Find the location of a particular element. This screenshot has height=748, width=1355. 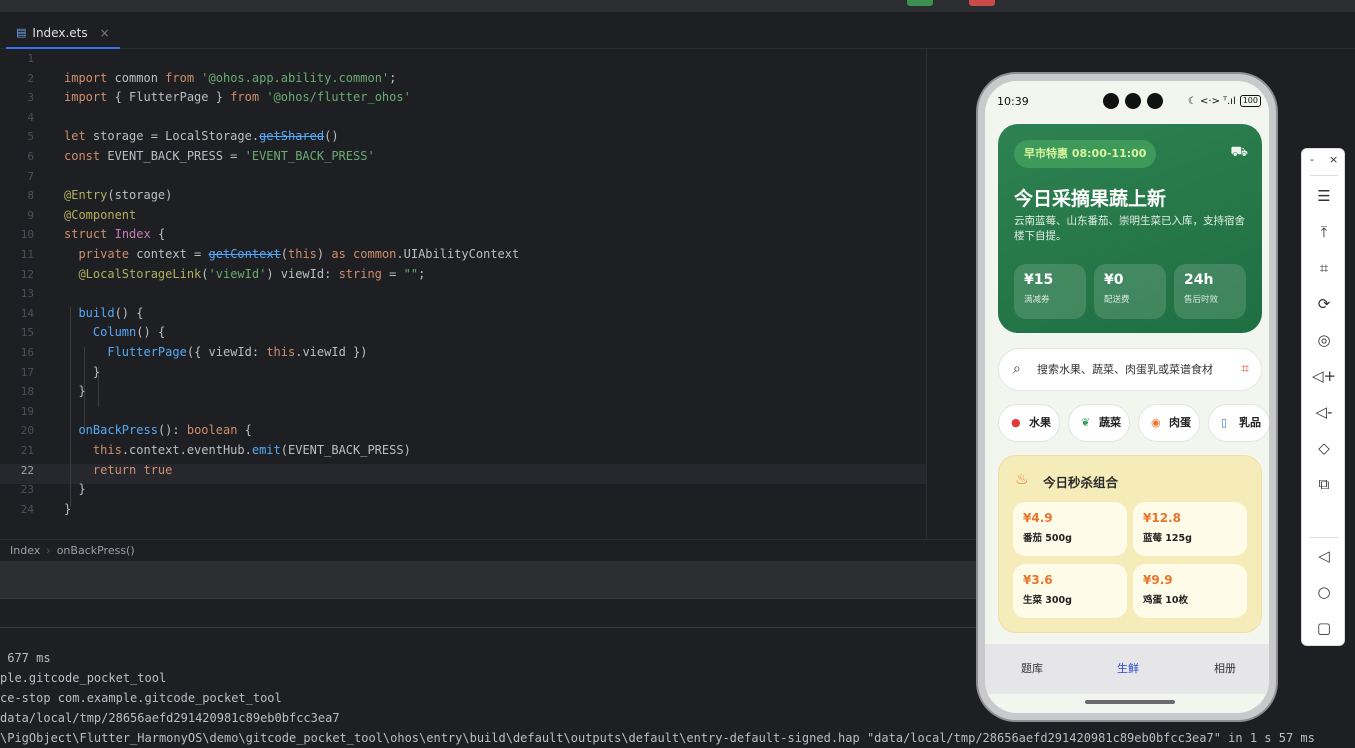

breadcrumb-item-index: Index is located at coordinates (25, 550).